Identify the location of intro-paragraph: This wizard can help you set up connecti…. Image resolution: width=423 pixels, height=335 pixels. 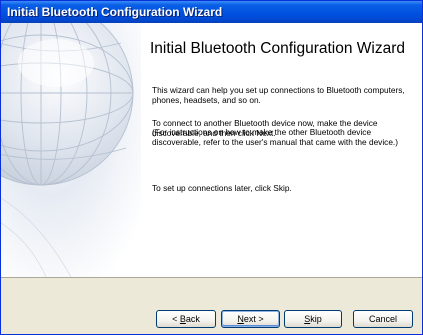
(278, 95).